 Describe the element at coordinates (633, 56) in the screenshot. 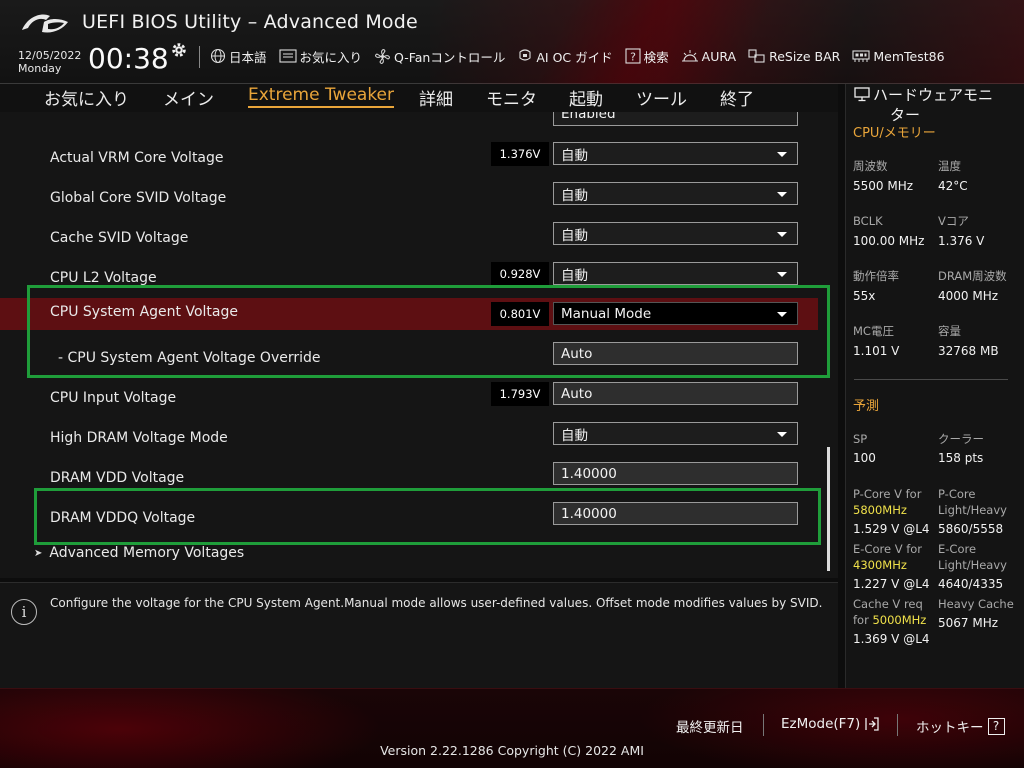

I see `help-search-icon: ?` at that location.